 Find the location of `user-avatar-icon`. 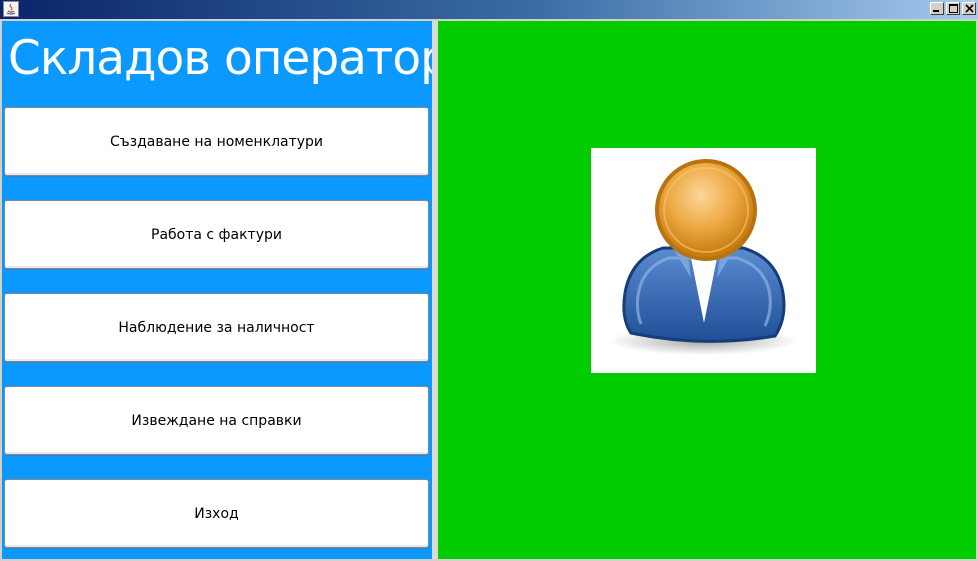

user-avatar-icon is located at coordinates (703, 260).